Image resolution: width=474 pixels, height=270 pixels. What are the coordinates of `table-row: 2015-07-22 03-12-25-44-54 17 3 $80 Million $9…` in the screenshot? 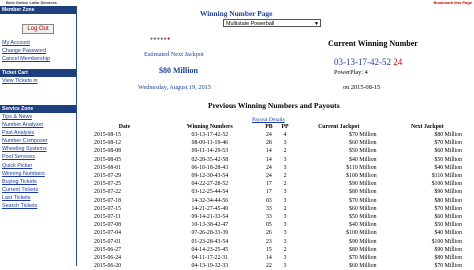 It's located at (280, 192).